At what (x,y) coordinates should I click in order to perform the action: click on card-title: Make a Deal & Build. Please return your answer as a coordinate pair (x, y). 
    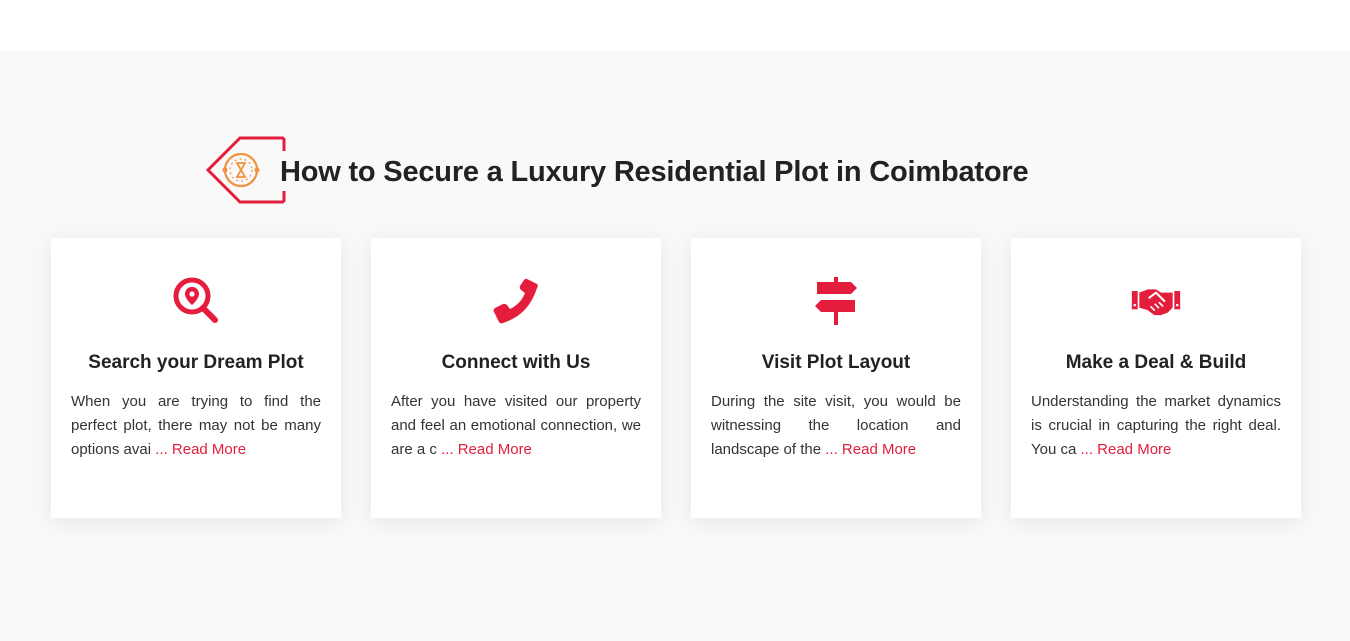
    Looking at the image, I should click on (1156, 362).